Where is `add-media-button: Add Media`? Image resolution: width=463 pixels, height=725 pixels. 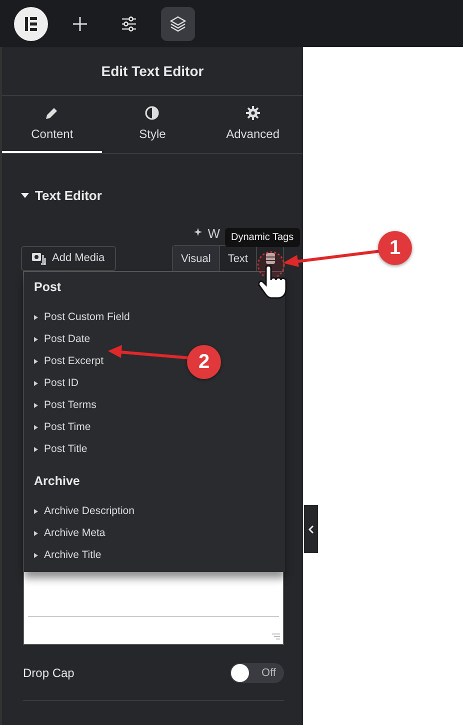
add-media-button: Add Media is located at coordinates (68, 258).